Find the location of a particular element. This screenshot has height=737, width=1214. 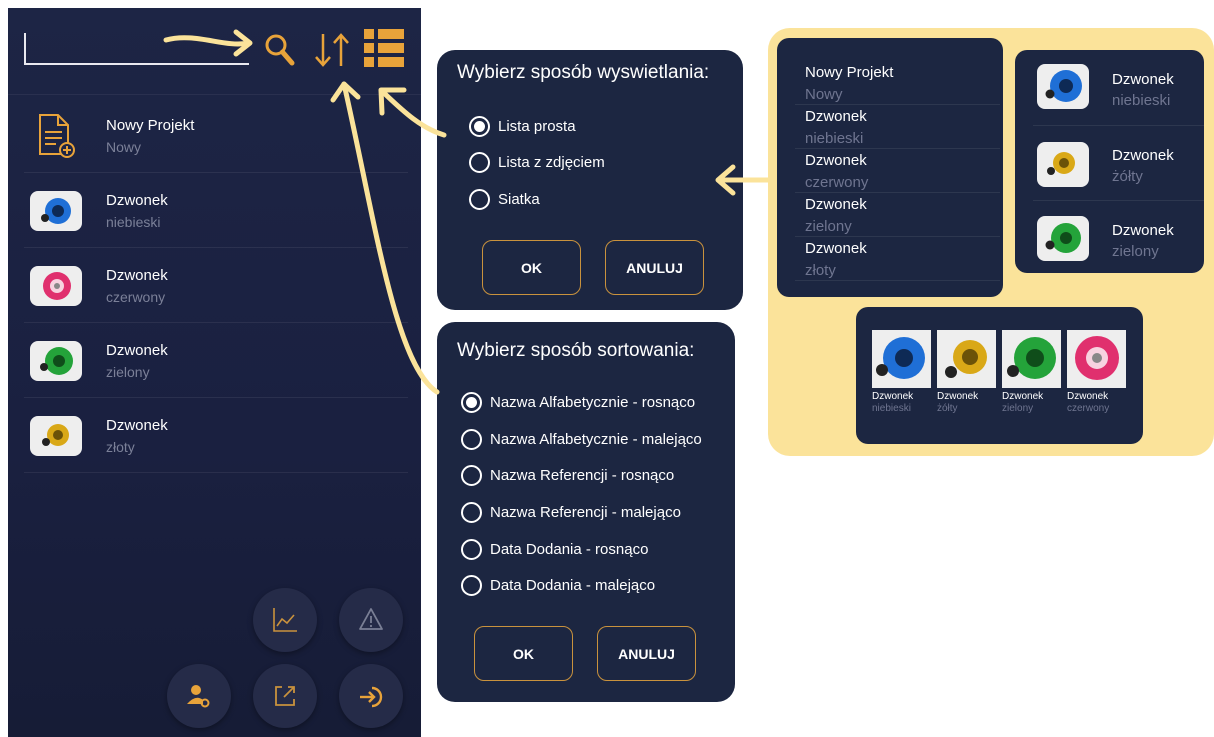

option-label: Nazwa Alfabetycznie - malejąco is located at coordinates (596, 439).